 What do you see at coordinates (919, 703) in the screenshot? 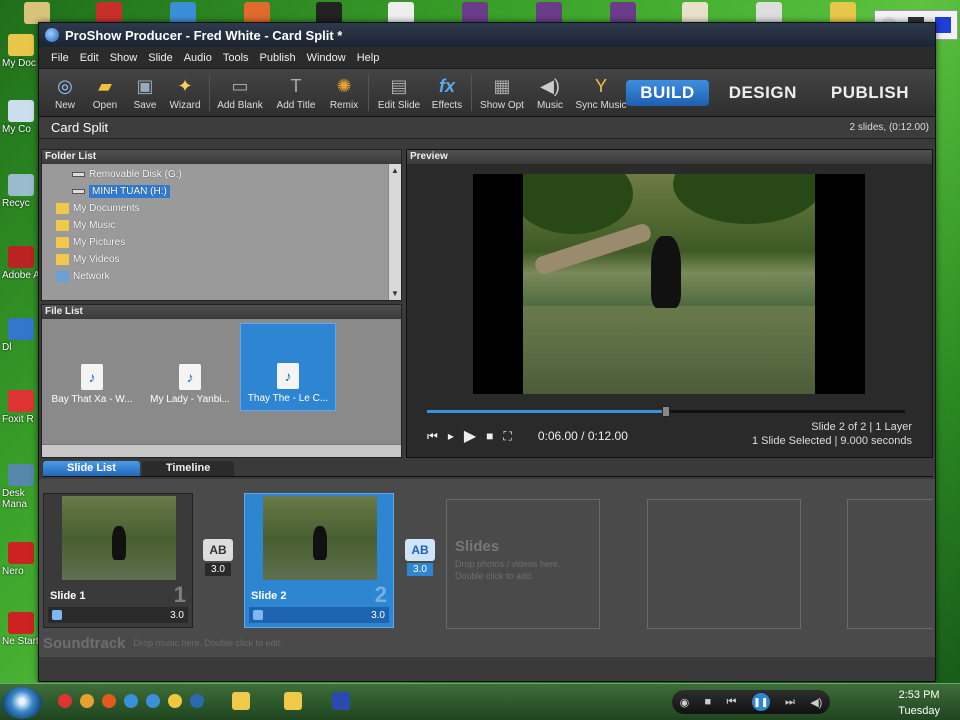
I see `taskbar-clock: 2:53 PM Tuesday` at bounding box center [919, 703].